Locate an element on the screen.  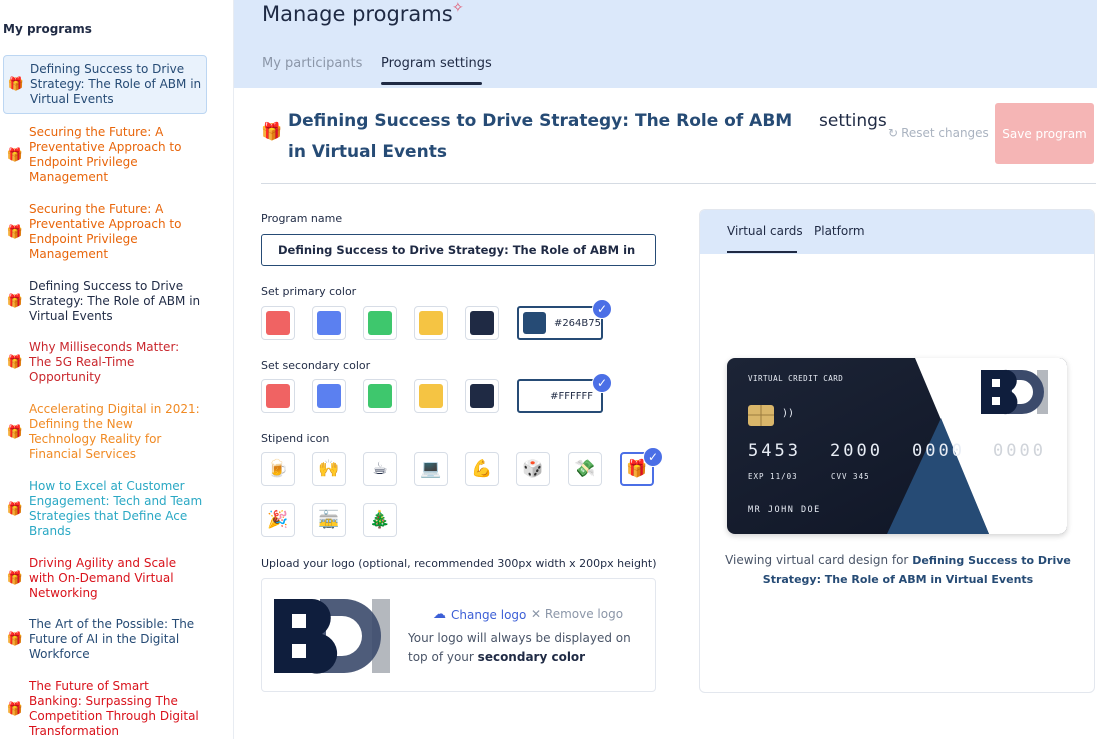
reset-changes-button: ↻ Reset changes is located at coordinates (938, 133).